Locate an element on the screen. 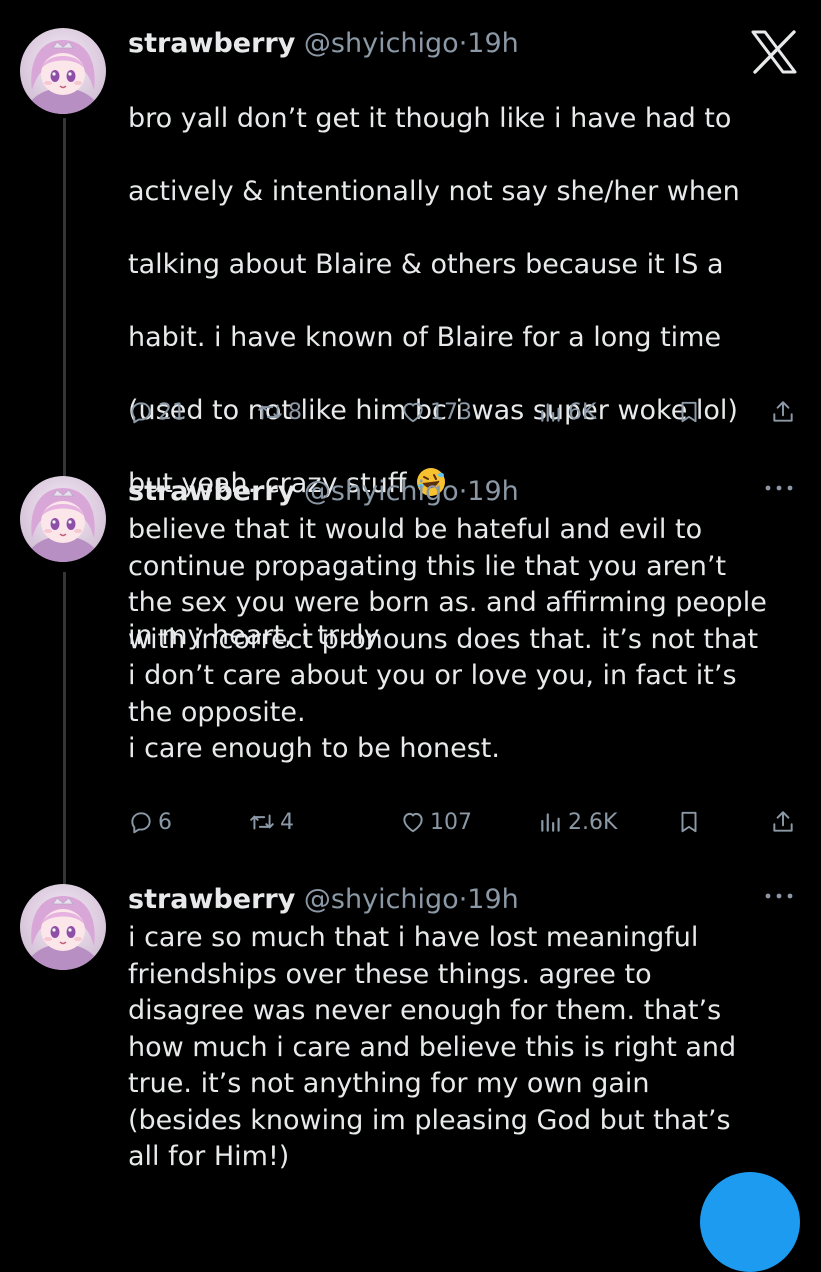  repost-count: 8 is located at coordinates (295, 412).